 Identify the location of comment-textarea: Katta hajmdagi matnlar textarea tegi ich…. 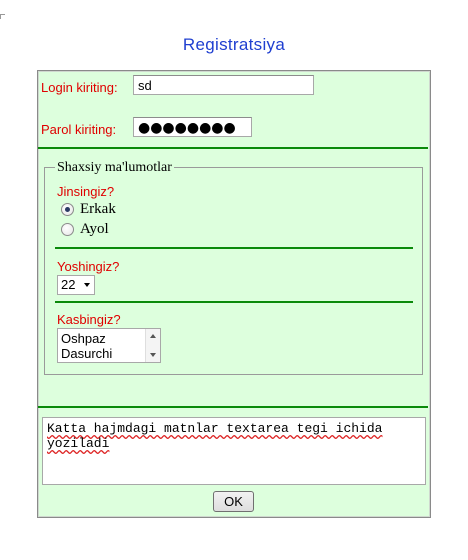
(234, 451).